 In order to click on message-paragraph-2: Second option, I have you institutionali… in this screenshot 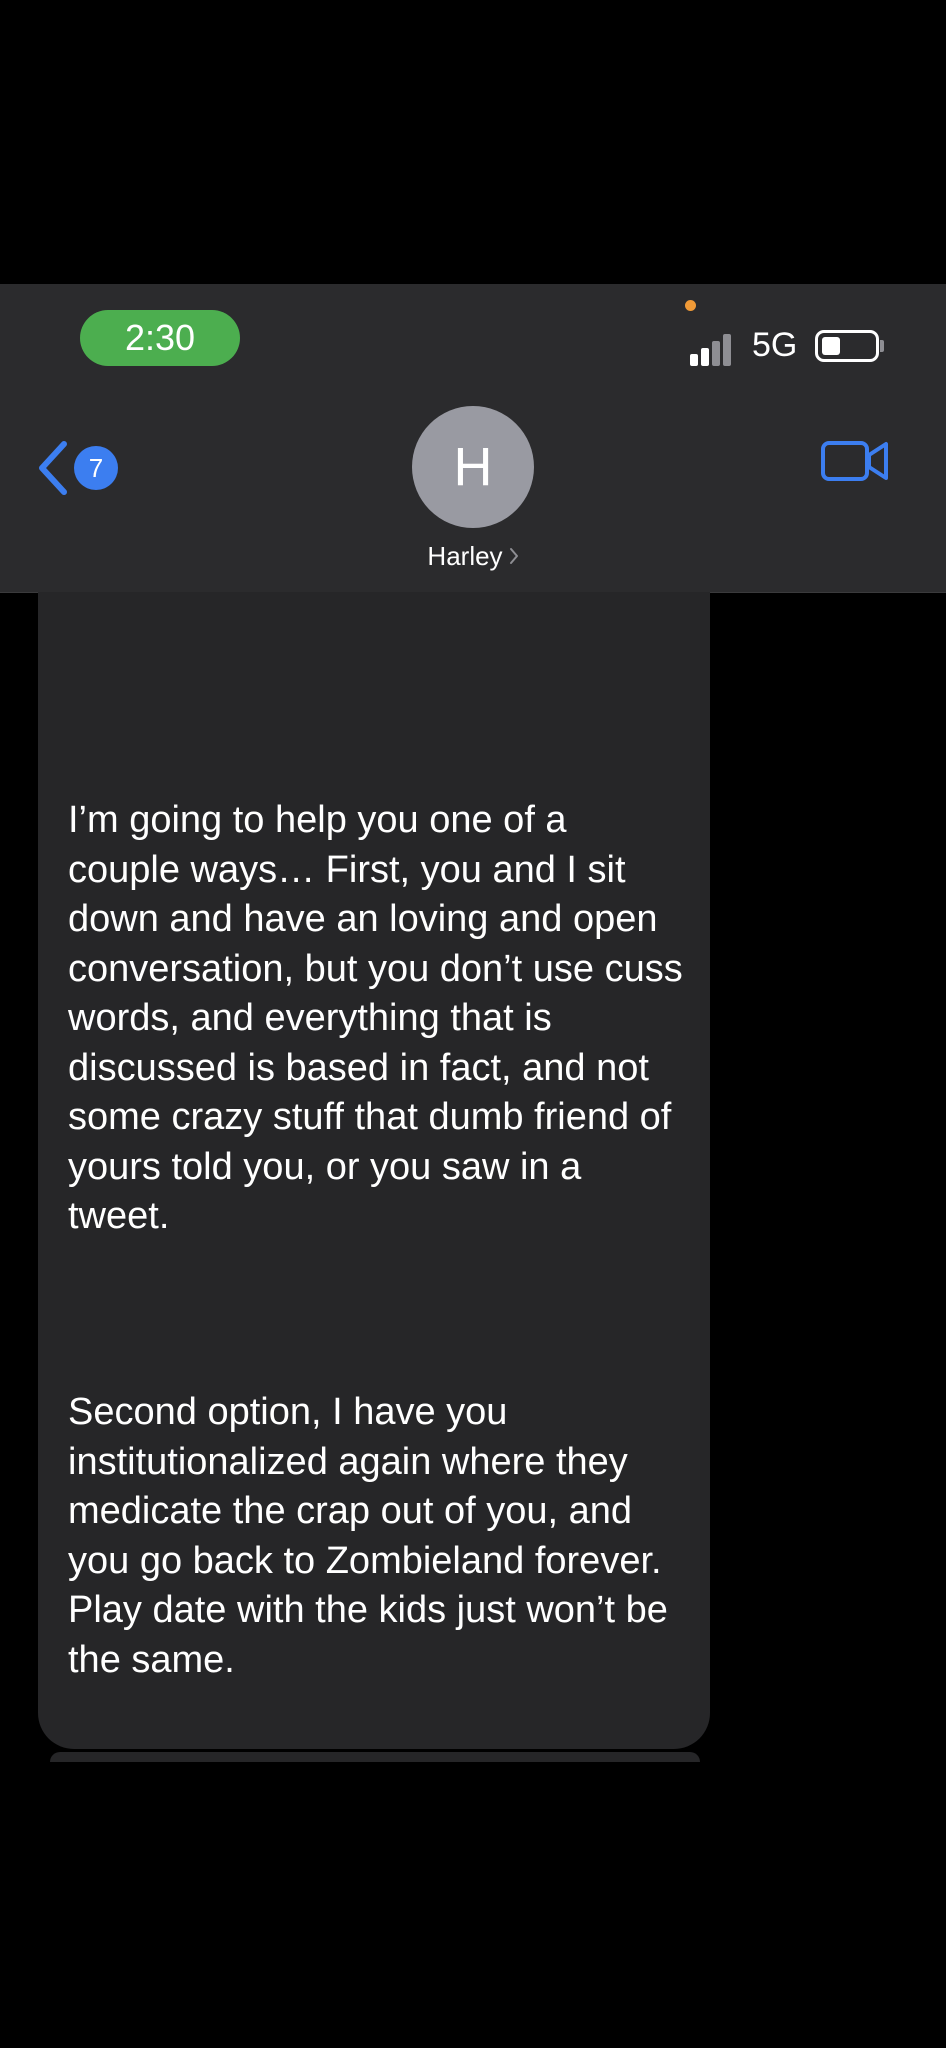, I will do `click(373, 1536)`.